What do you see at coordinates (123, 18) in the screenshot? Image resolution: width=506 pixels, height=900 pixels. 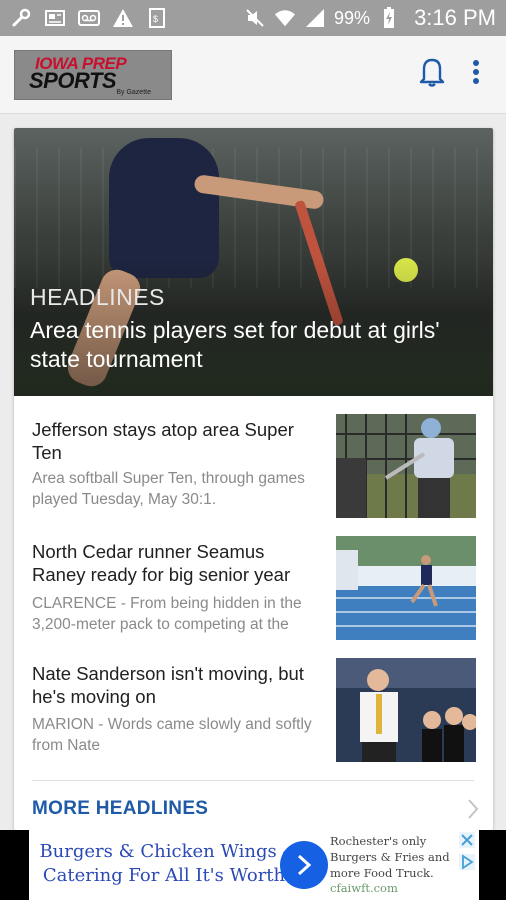 I see `warning-icon` at bounding box center [123, 18].